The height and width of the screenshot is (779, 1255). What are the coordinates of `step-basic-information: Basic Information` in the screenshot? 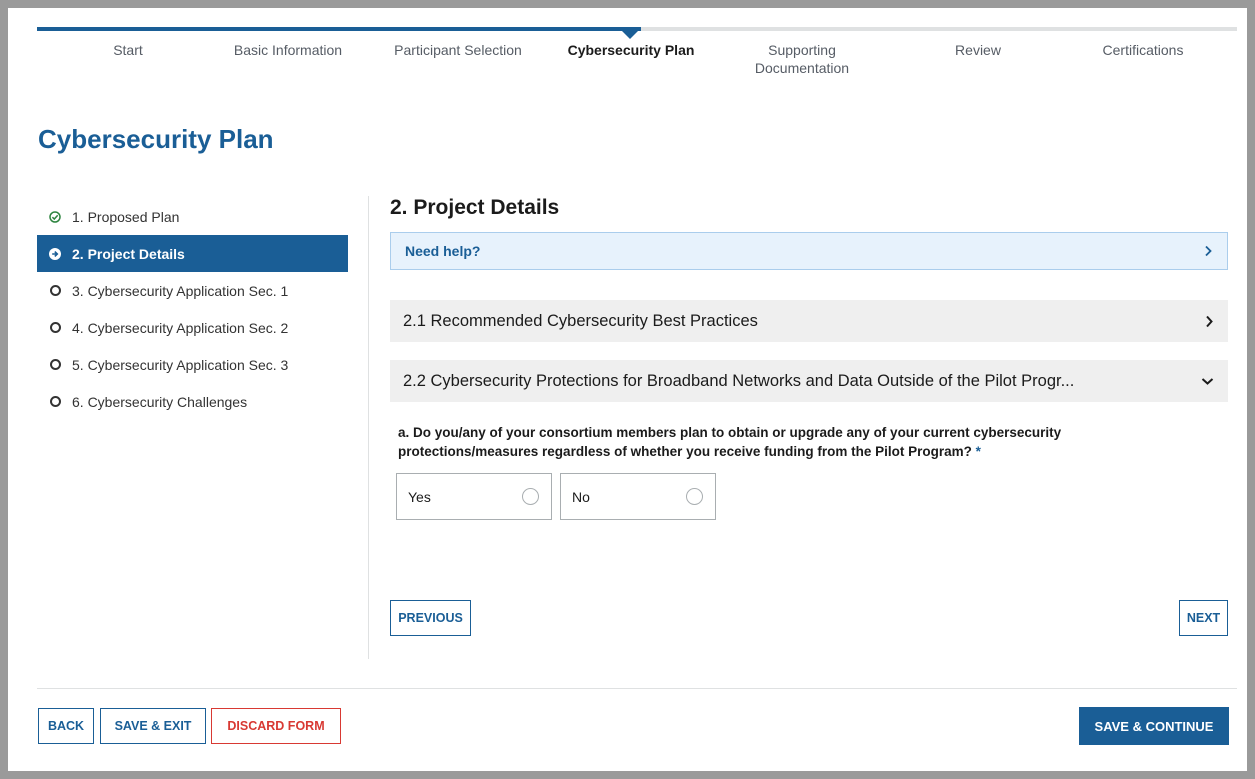 It's located at (288, 50).